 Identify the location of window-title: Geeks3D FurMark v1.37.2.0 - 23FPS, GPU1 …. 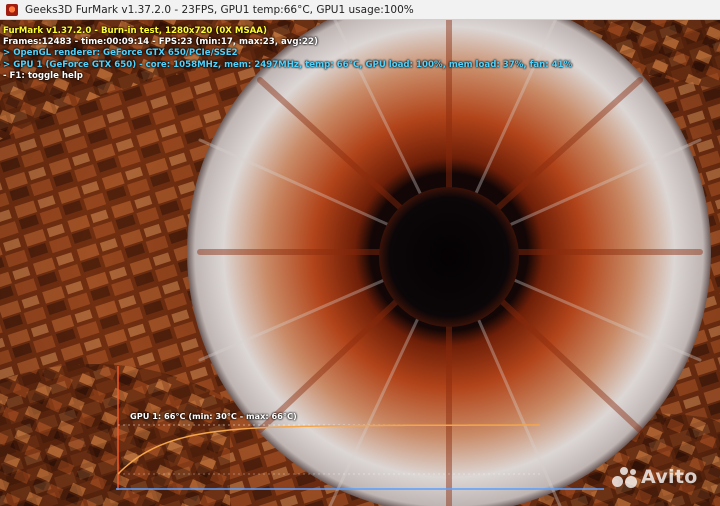
(219, 9).